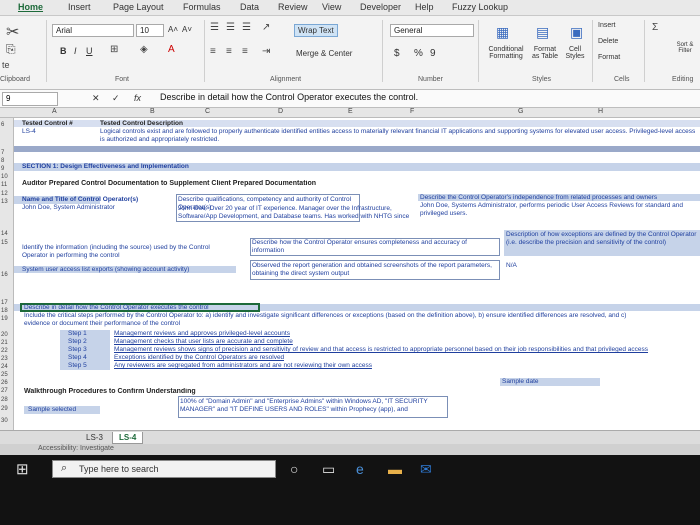 This screenshot has height=525, width=700. What do you see at coordinates (397, 53) in the screenshot?
I see `currency-button: $` at bounding box center [397, 53].